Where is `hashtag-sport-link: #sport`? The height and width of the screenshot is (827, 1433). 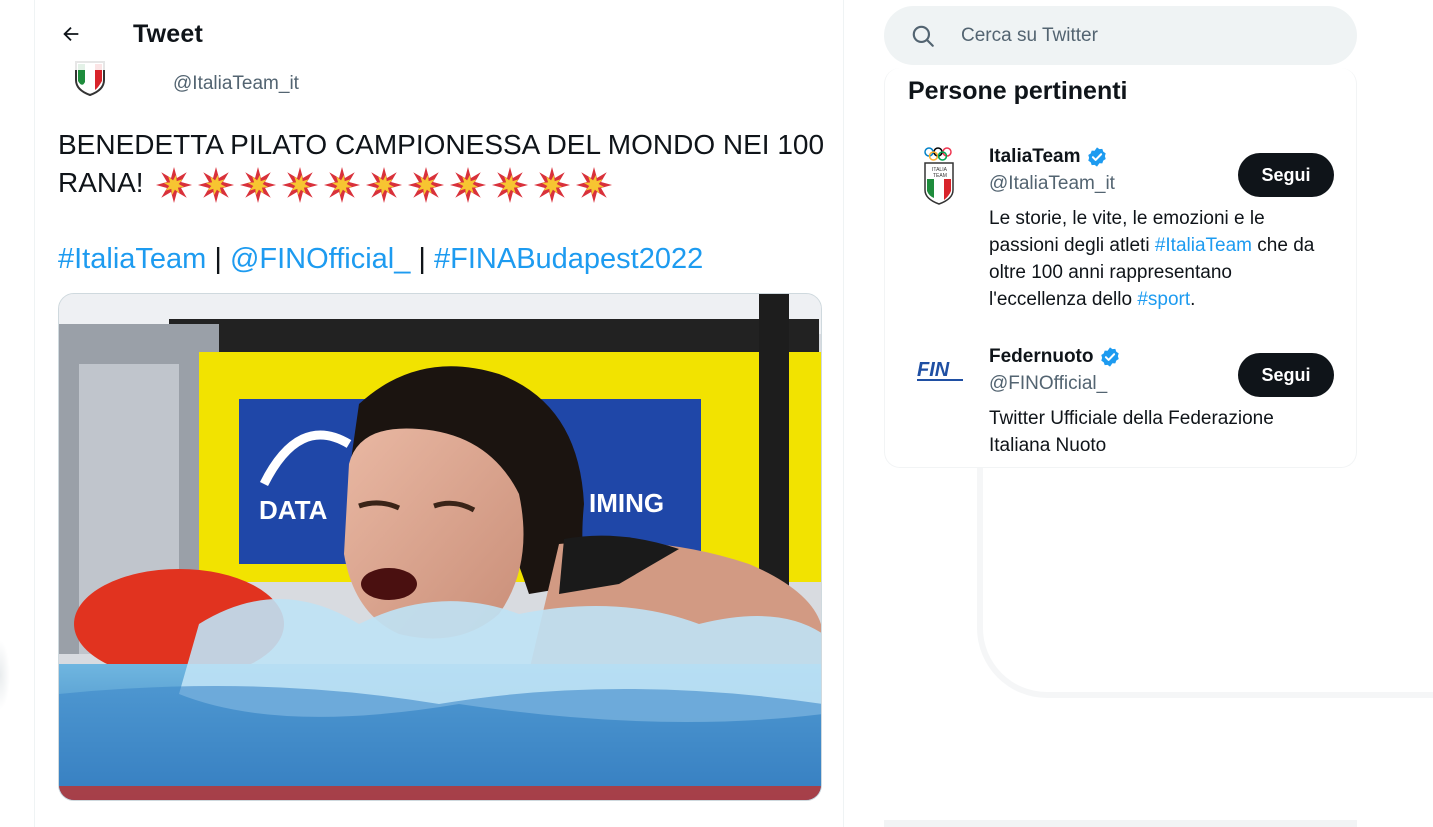
hashtag-sport-link: #sport is located at coordinates (1163, 299).